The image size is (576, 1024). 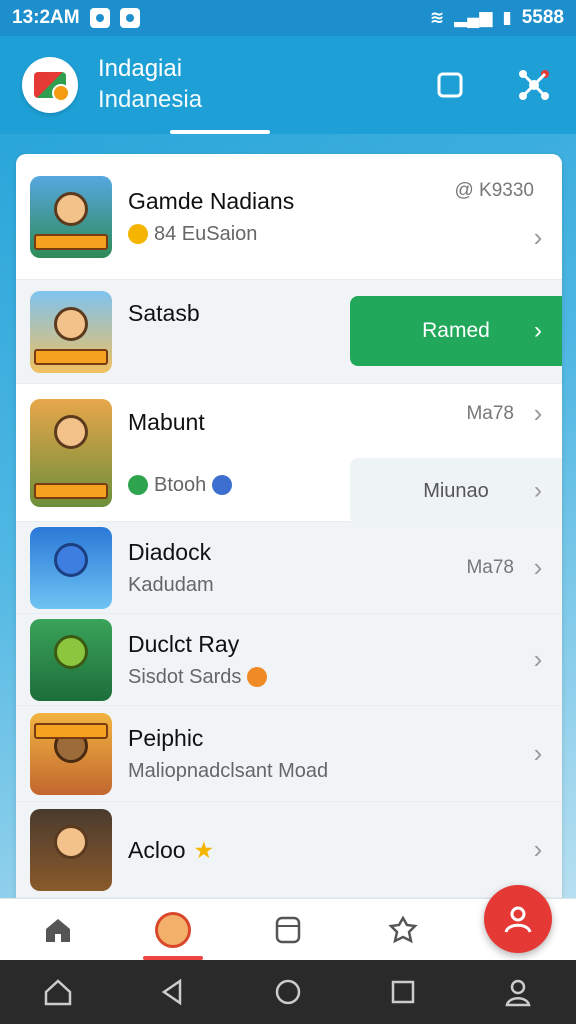 I want to click on row-subtitle-text: Btooh, so click(x=180, y=484).